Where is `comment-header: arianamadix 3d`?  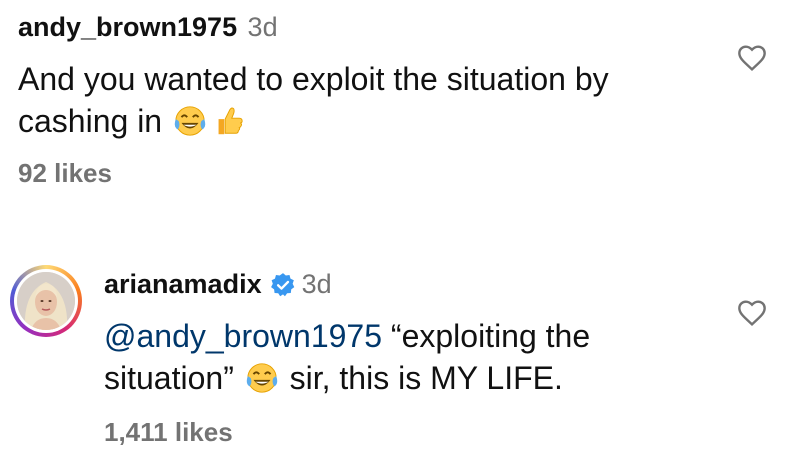
comment-header: arianamadix 3d is located at coordinates (218, 284).